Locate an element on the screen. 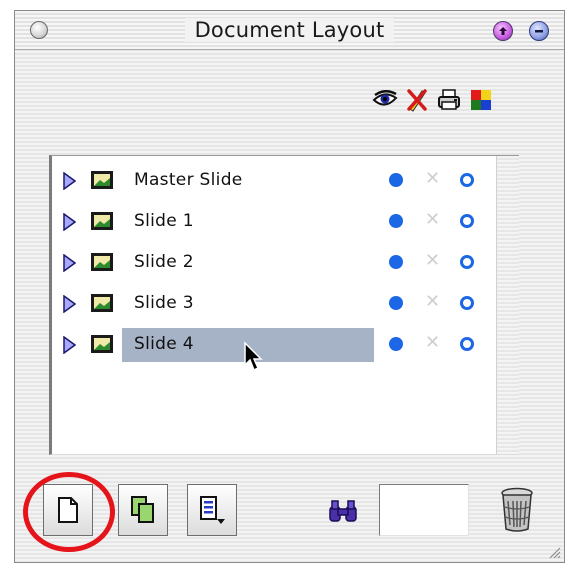  mouse-pointer-icon is located at coordinates (253, 356).